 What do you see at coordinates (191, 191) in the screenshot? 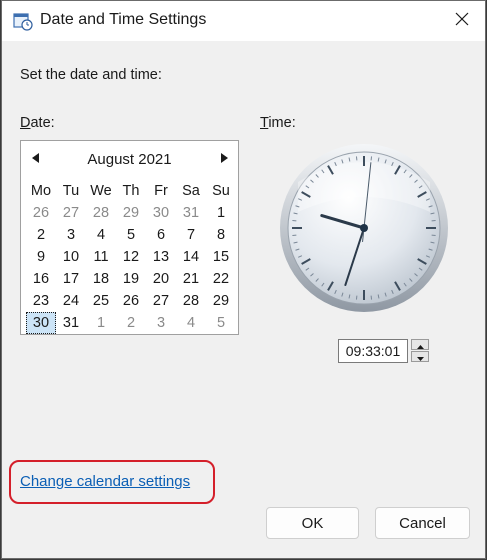
I see `weekday-header: Sa` at bounding box center [191, 191].